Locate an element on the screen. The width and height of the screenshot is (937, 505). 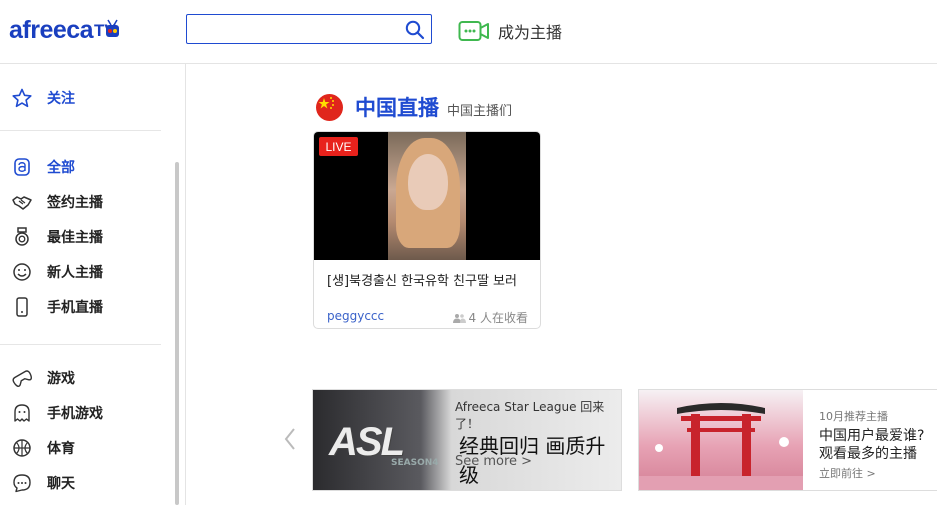
sidebar-item-mobile-games: 手机游戏 is located at coordinates (80, 413).